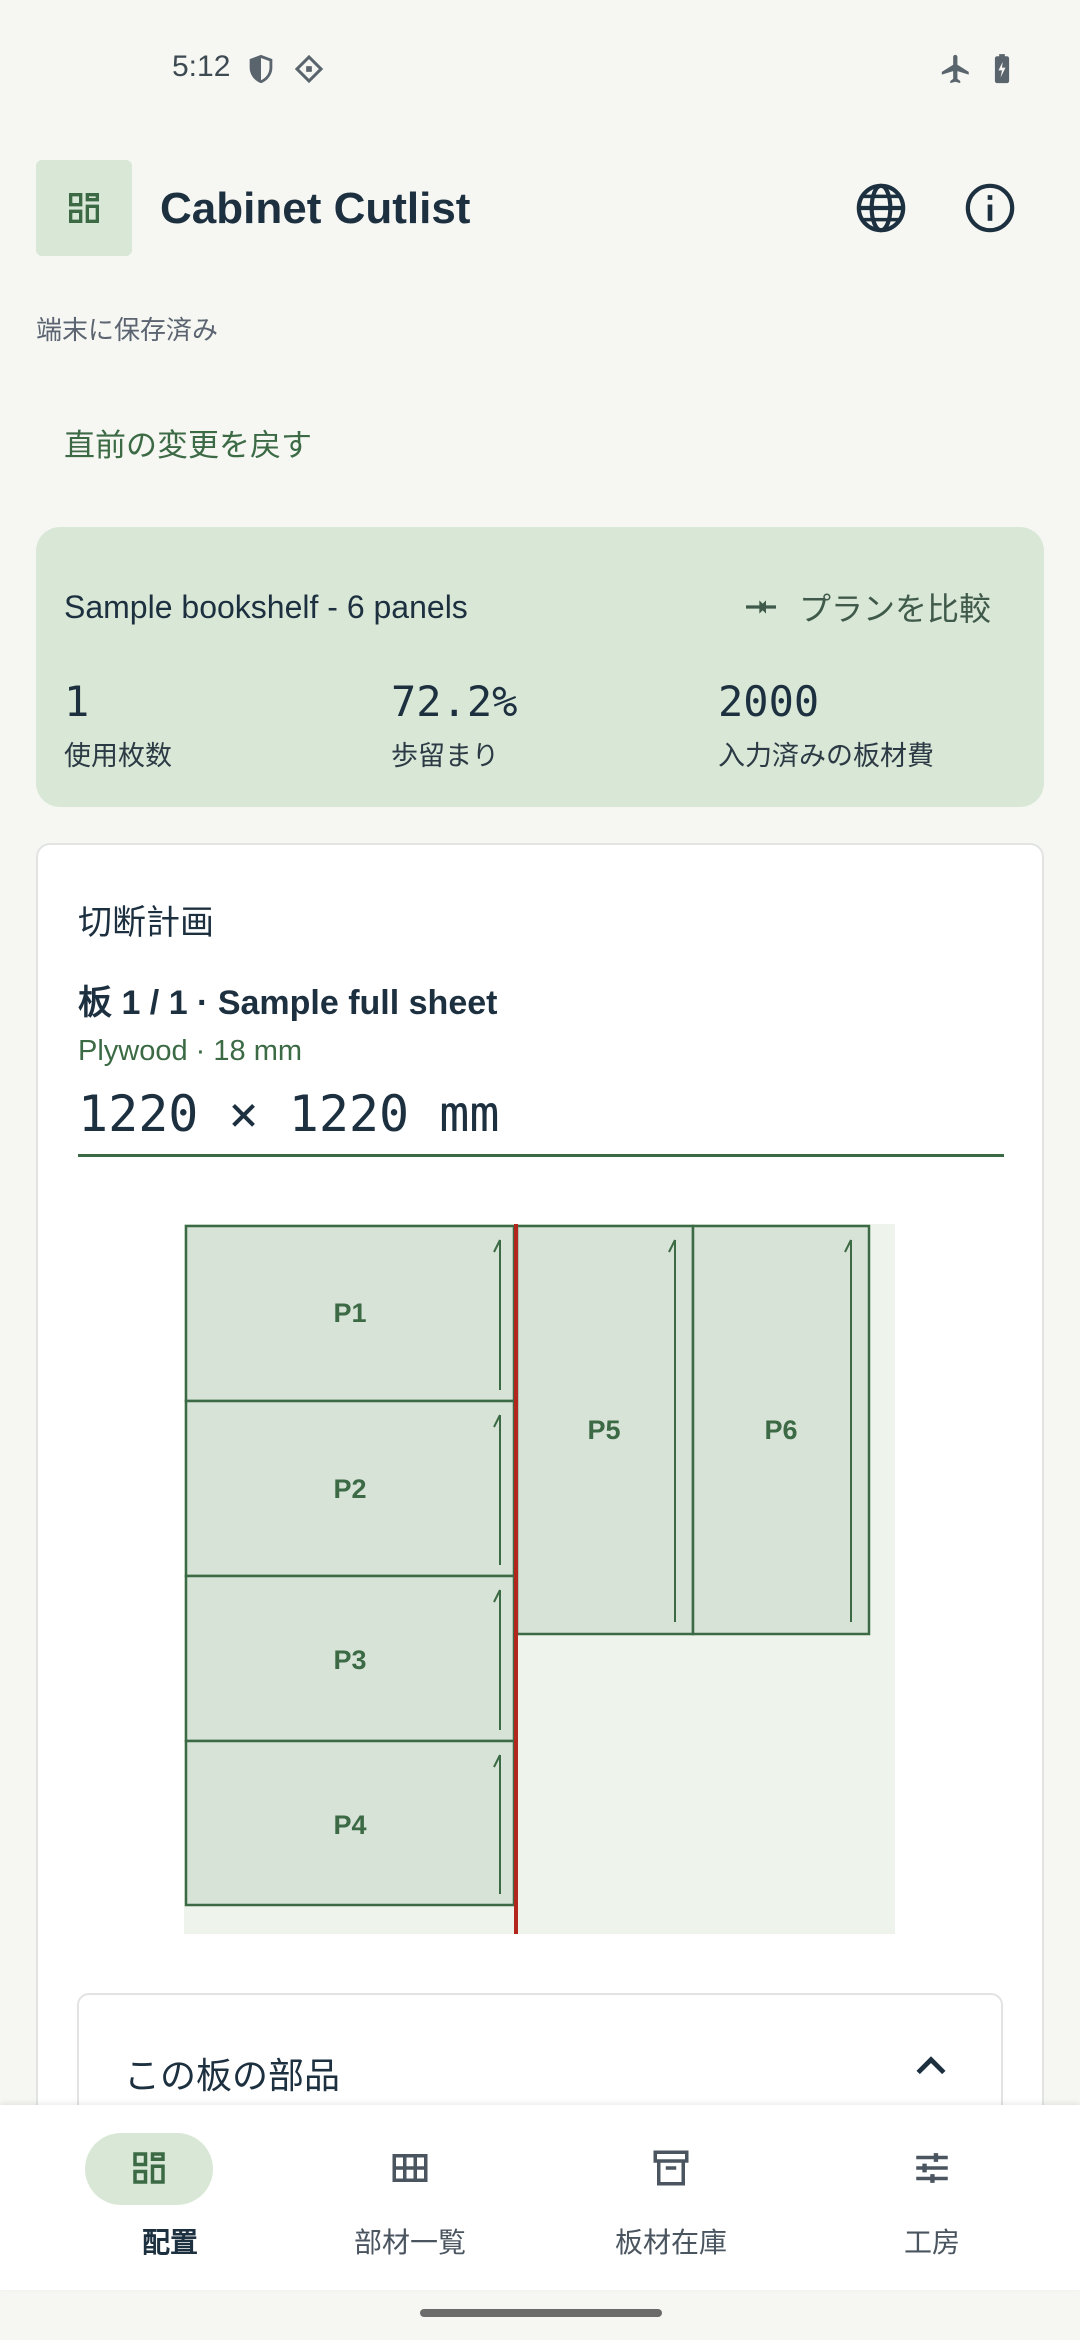 The height and width of the screenshot is (2340, 1080). I want to click on nav-sheet-stock: 板材在庫, so click(671, 2197).